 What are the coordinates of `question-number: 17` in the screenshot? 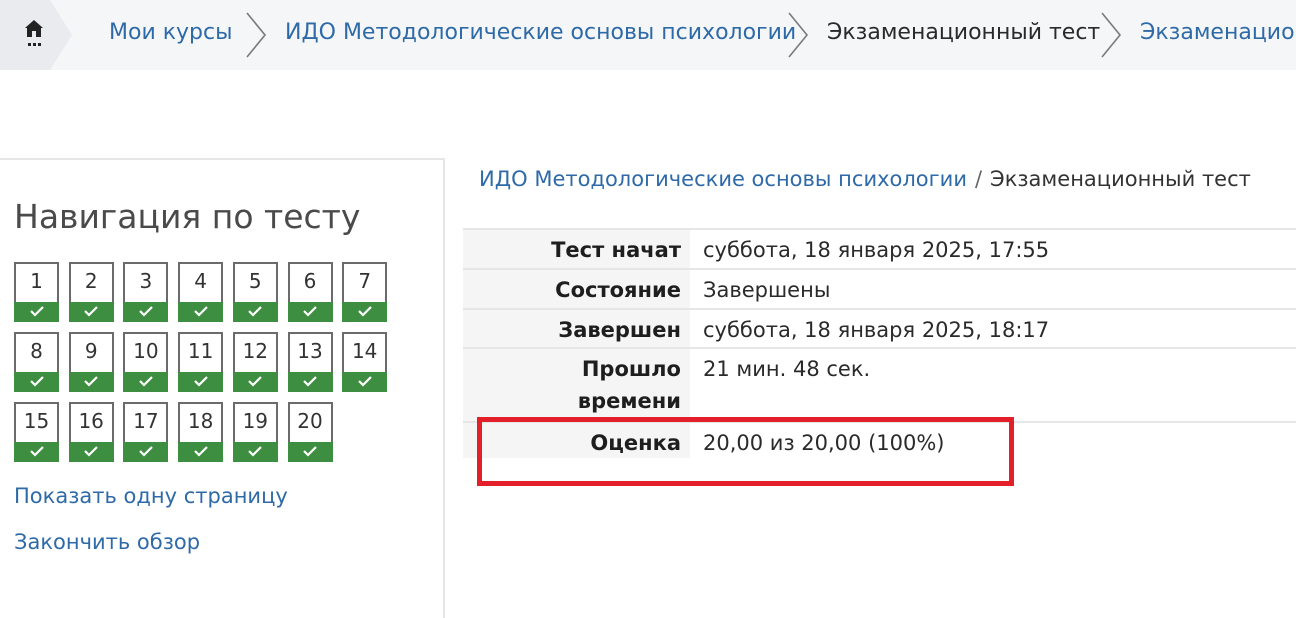 It's located at (146, 421).